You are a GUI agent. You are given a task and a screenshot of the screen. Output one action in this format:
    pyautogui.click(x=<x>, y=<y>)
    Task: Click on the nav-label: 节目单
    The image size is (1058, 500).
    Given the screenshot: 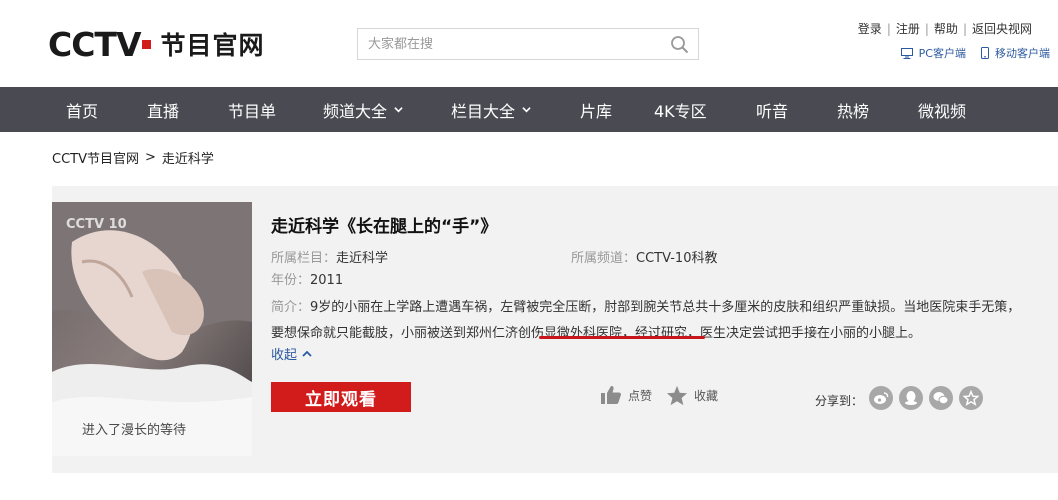 What is the action you would take?
    pyautogui.click(x=252, y=111)
    